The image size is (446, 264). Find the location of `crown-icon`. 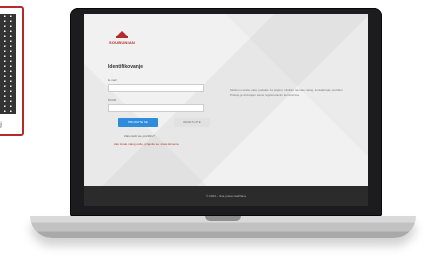

crown-icon is located at coordinates (122, 34).